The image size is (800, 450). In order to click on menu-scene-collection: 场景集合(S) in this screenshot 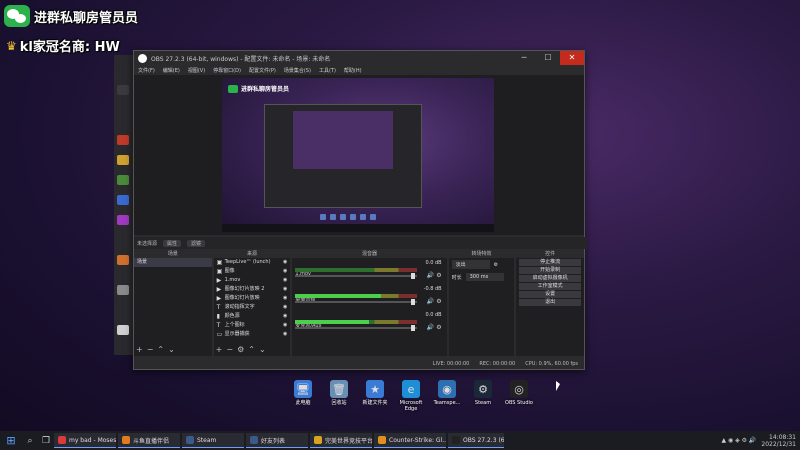, I will do `click(297, 70)`.